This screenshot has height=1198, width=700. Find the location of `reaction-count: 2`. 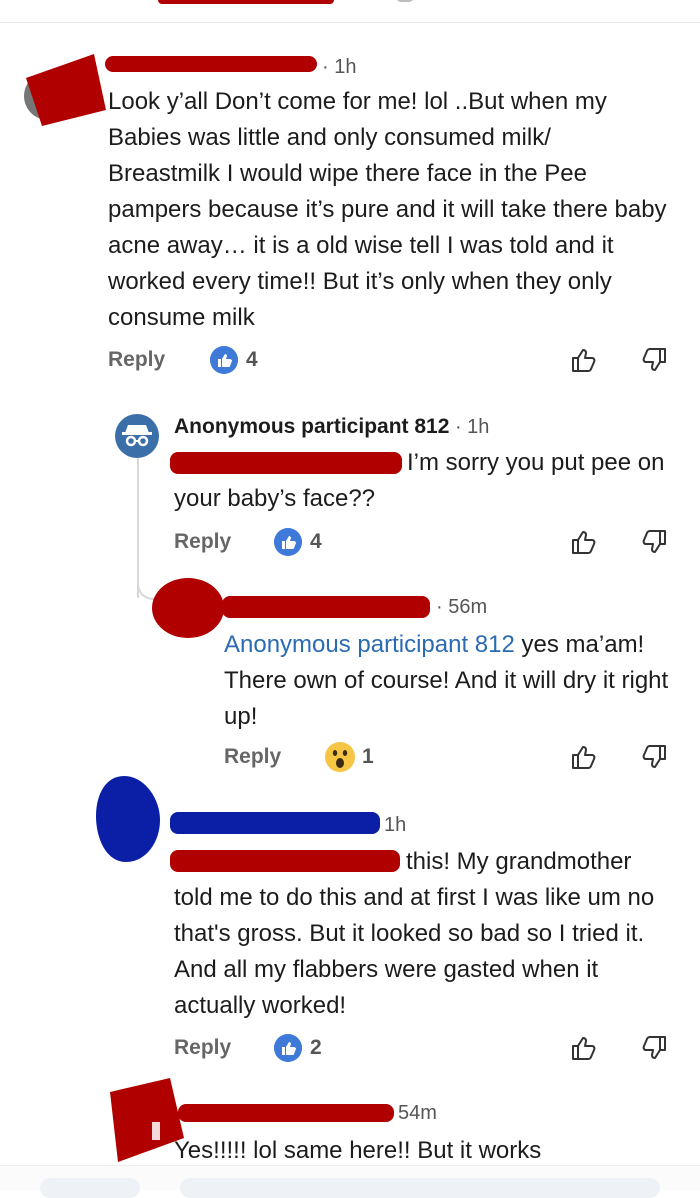

reaction-count: 2 is located at coordinates (316, 1047).